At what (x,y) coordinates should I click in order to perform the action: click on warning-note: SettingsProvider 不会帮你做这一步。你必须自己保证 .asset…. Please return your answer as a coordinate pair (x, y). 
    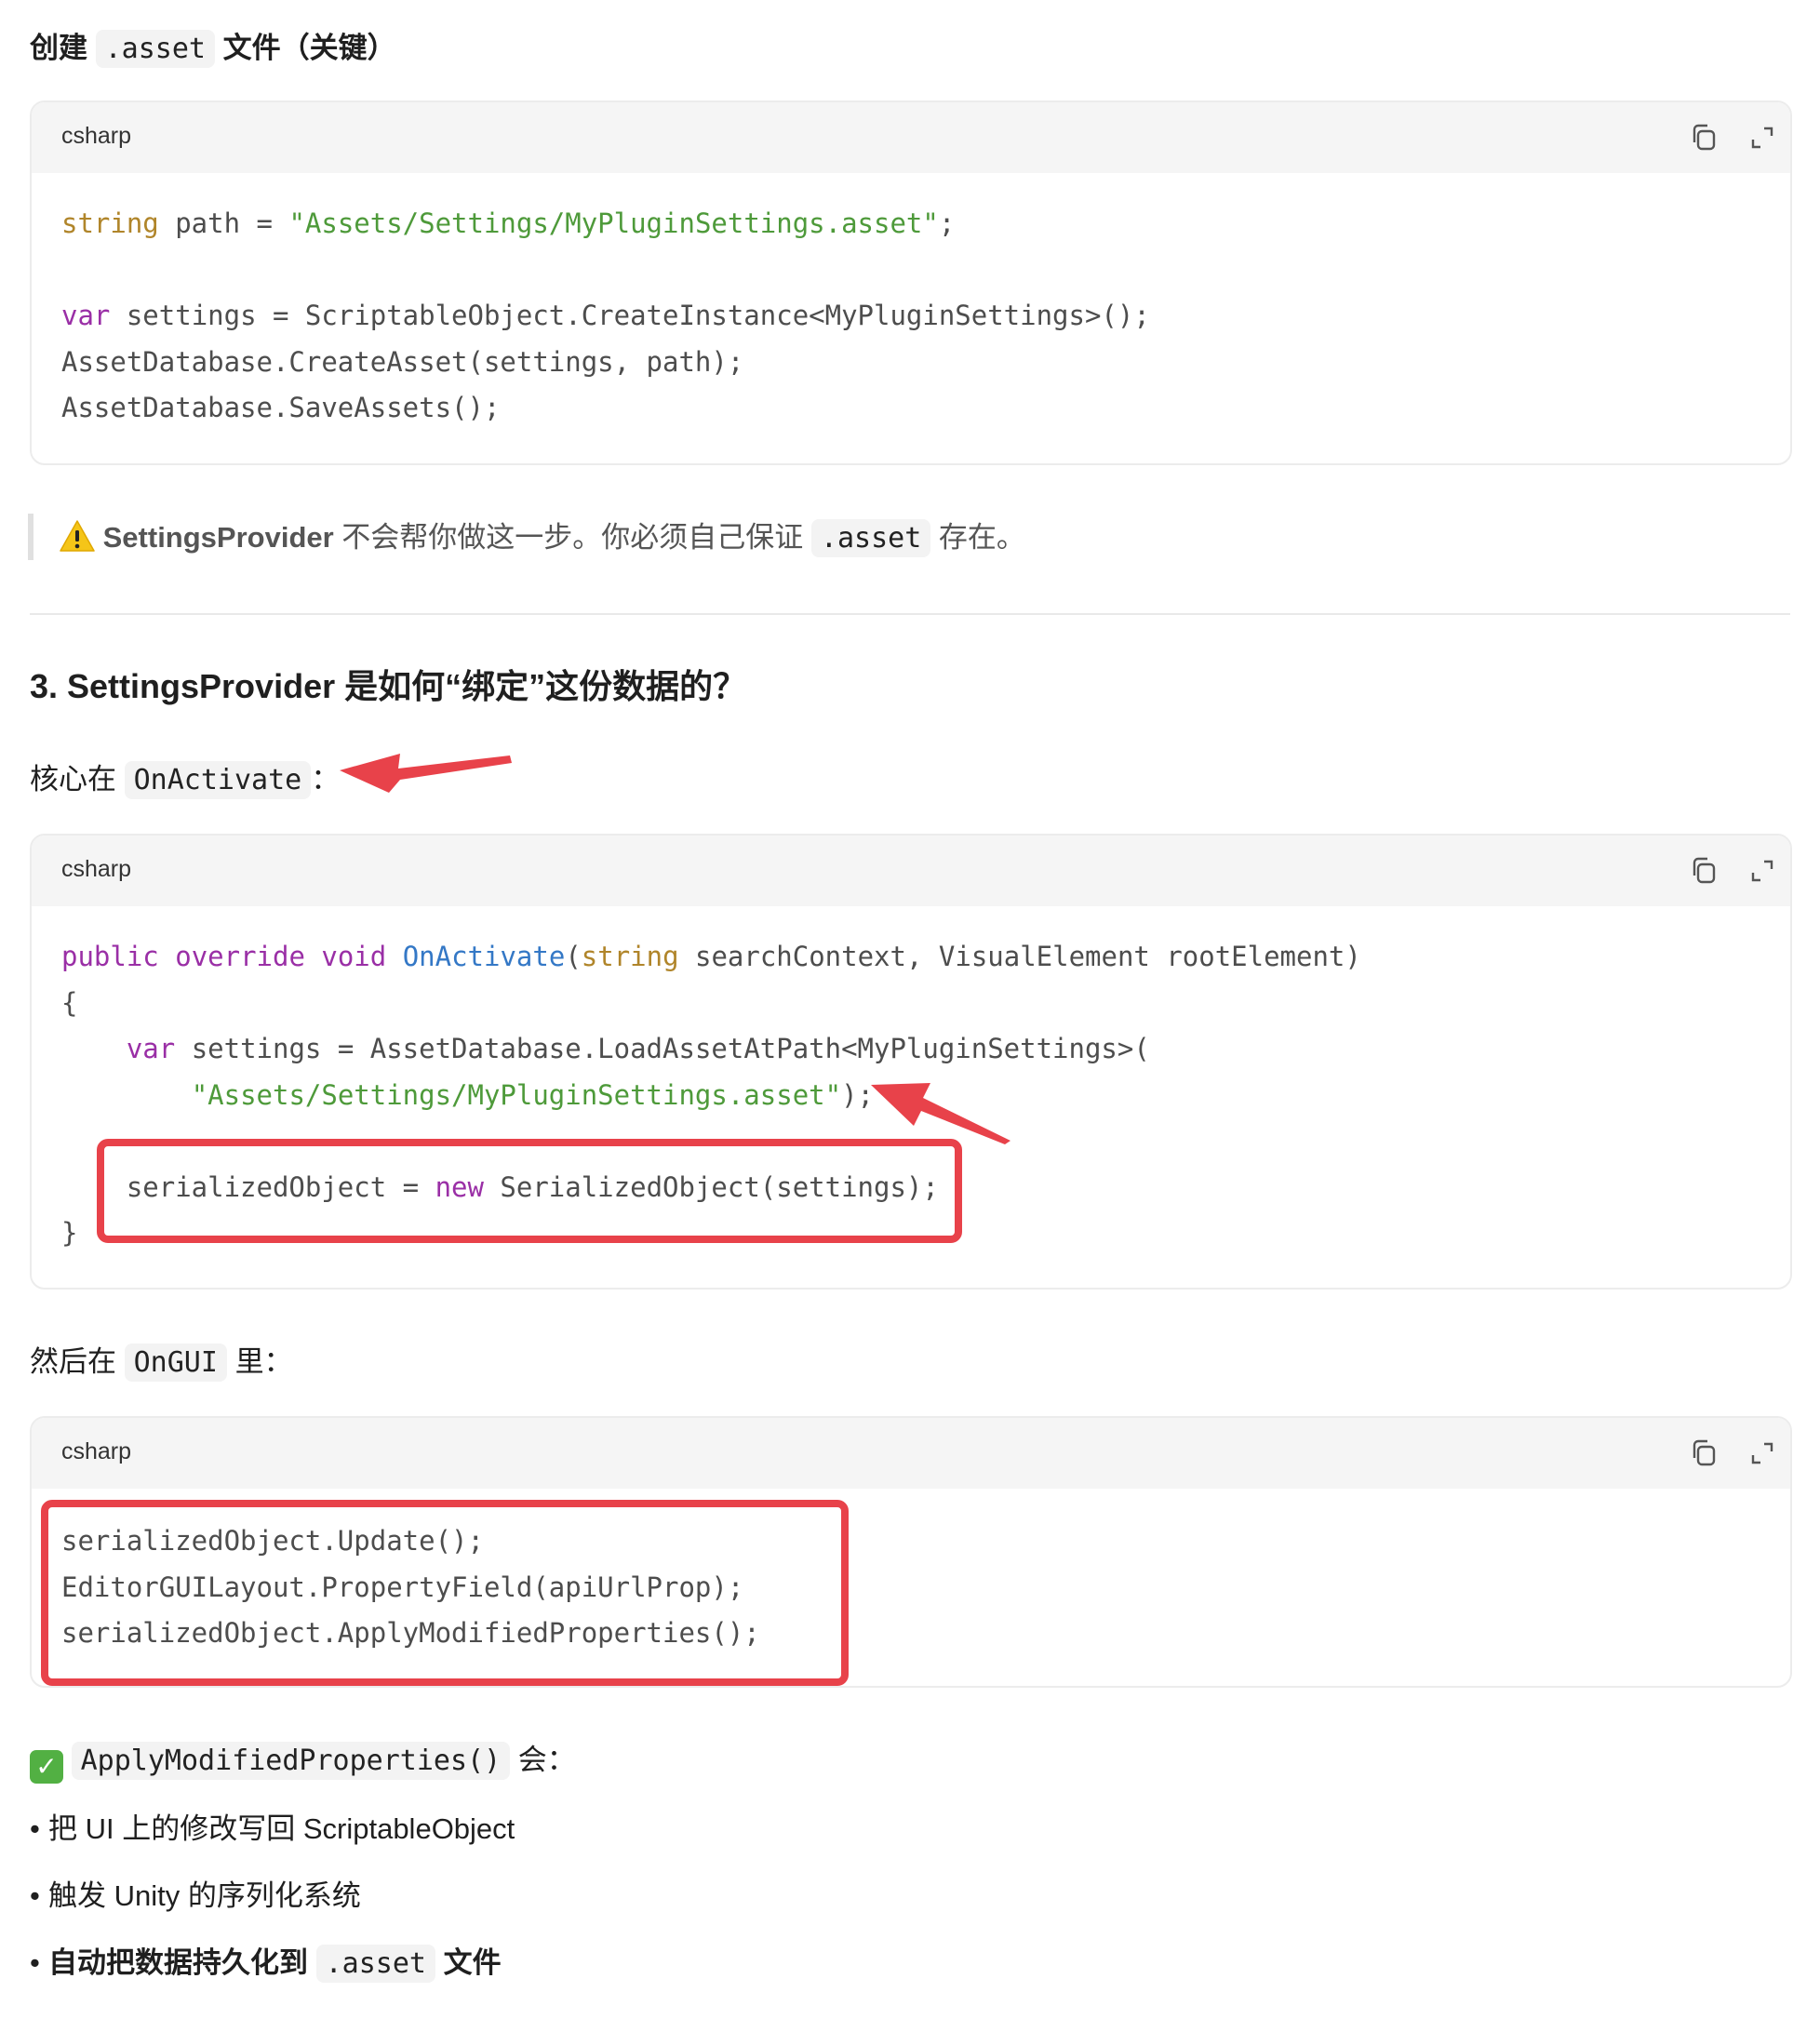
    Looking at the image, I should click on (542, 541).